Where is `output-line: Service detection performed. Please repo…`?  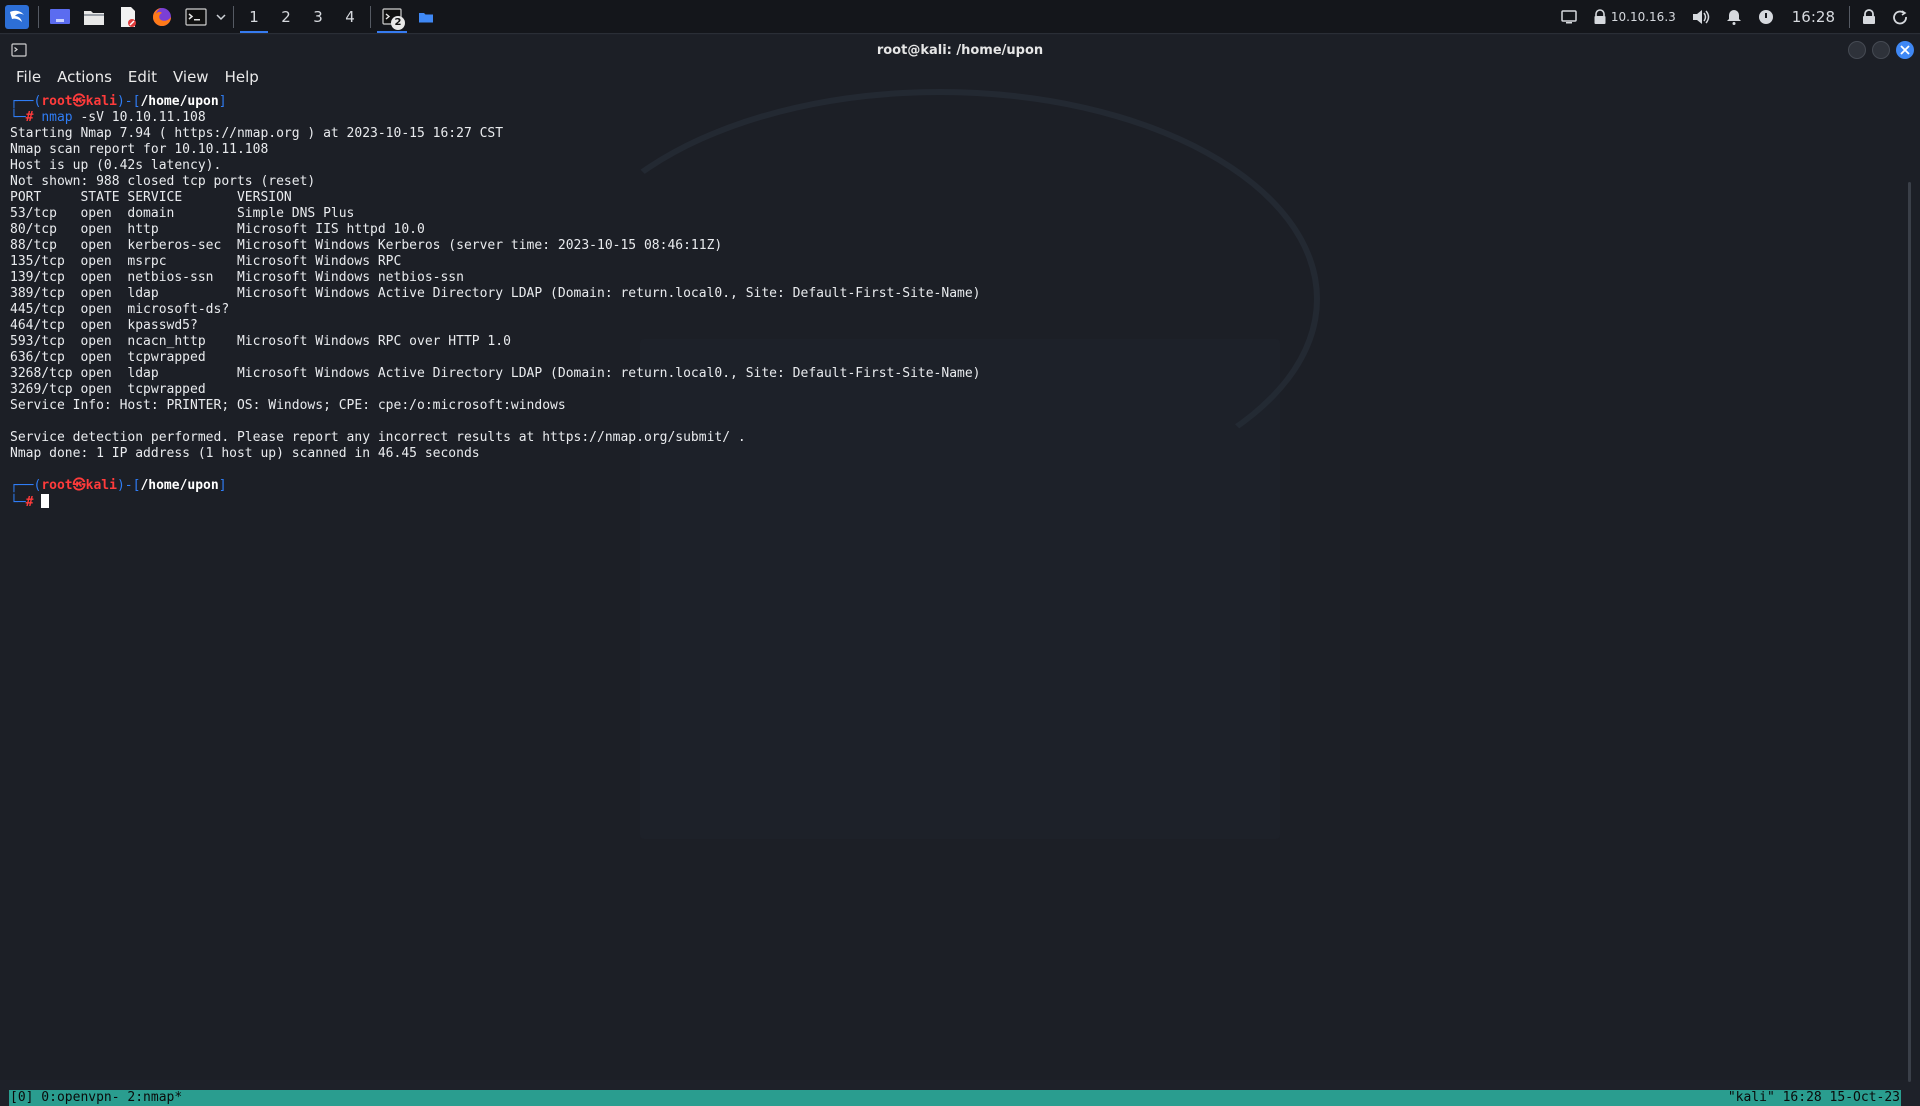
output-line: Service detection performed. Please repo… is located at coordinates (378, 437).